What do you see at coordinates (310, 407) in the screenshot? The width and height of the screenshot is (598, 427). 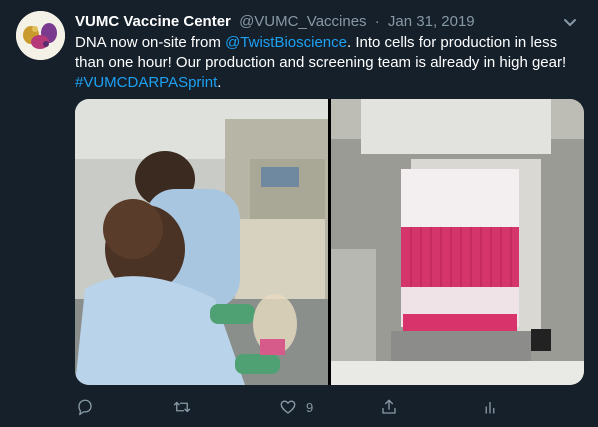 I see `like-count: 9` at bounding box center [310, 407].